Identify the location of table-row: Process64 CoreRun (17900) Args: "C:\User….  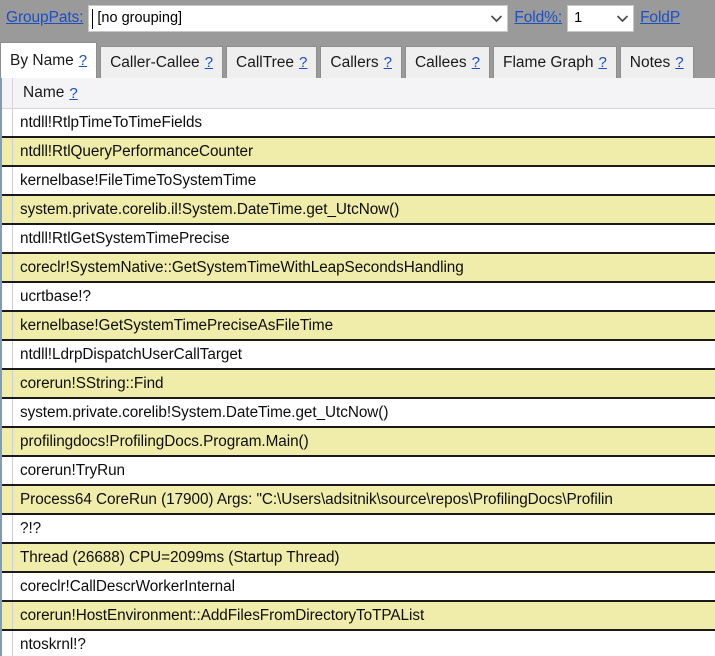
(358, 500).